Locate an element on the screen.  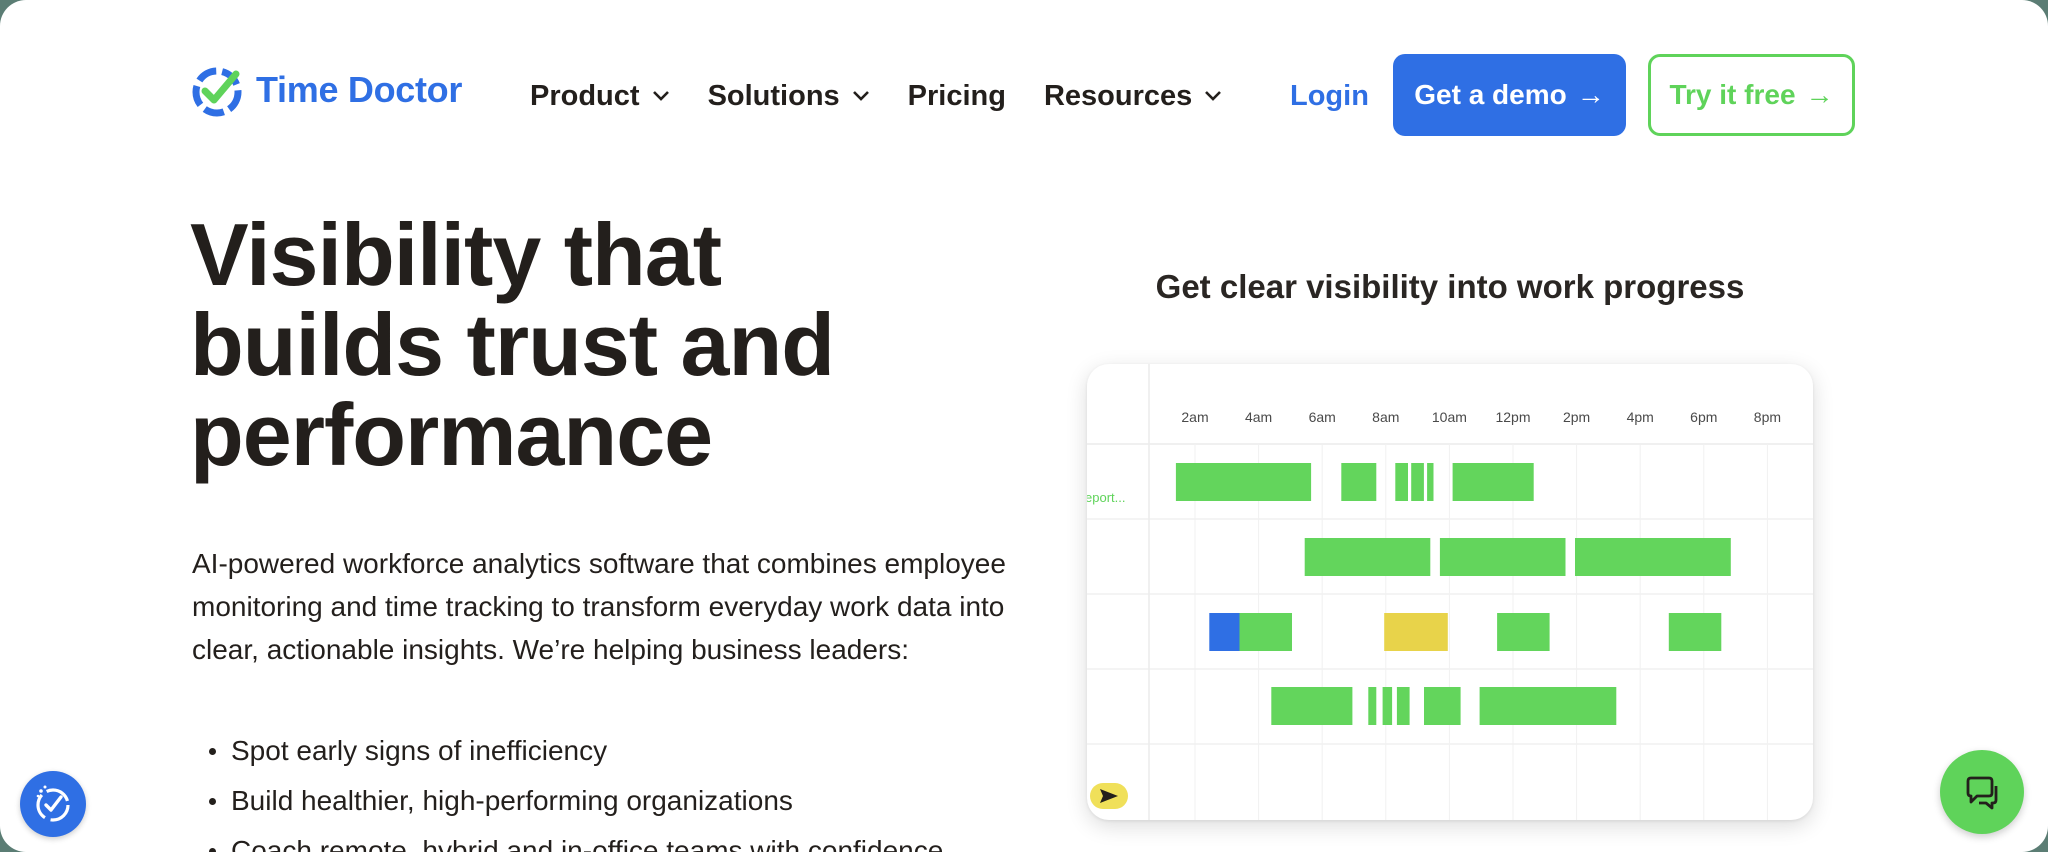
time-tick-label: 8am is located at coordinates (1385, 417).